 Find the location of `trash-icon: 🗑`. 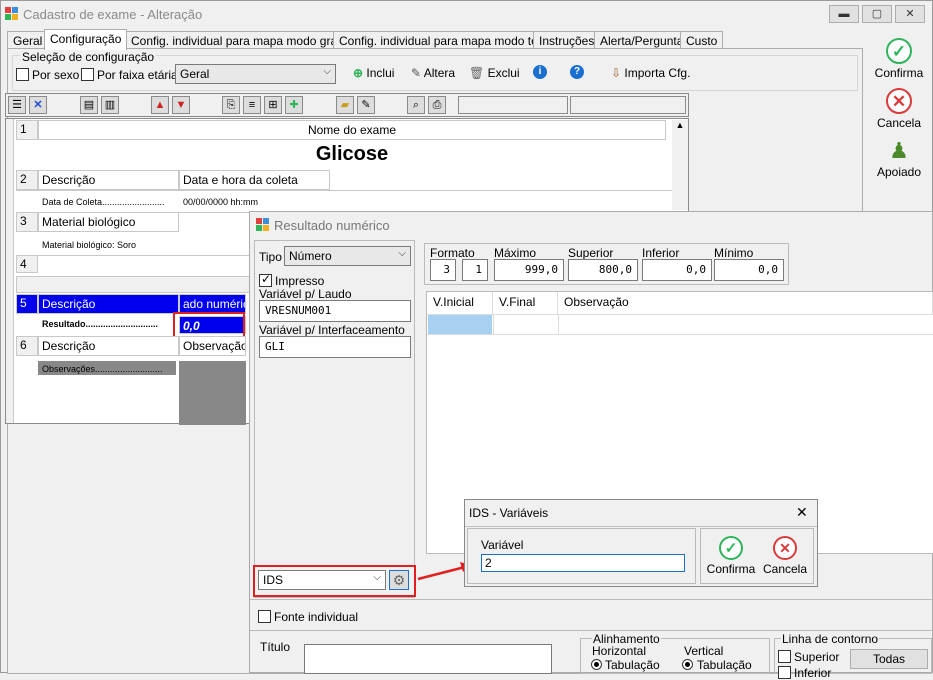

trash-icon: 🗑 is located at coordinates (477, 73).